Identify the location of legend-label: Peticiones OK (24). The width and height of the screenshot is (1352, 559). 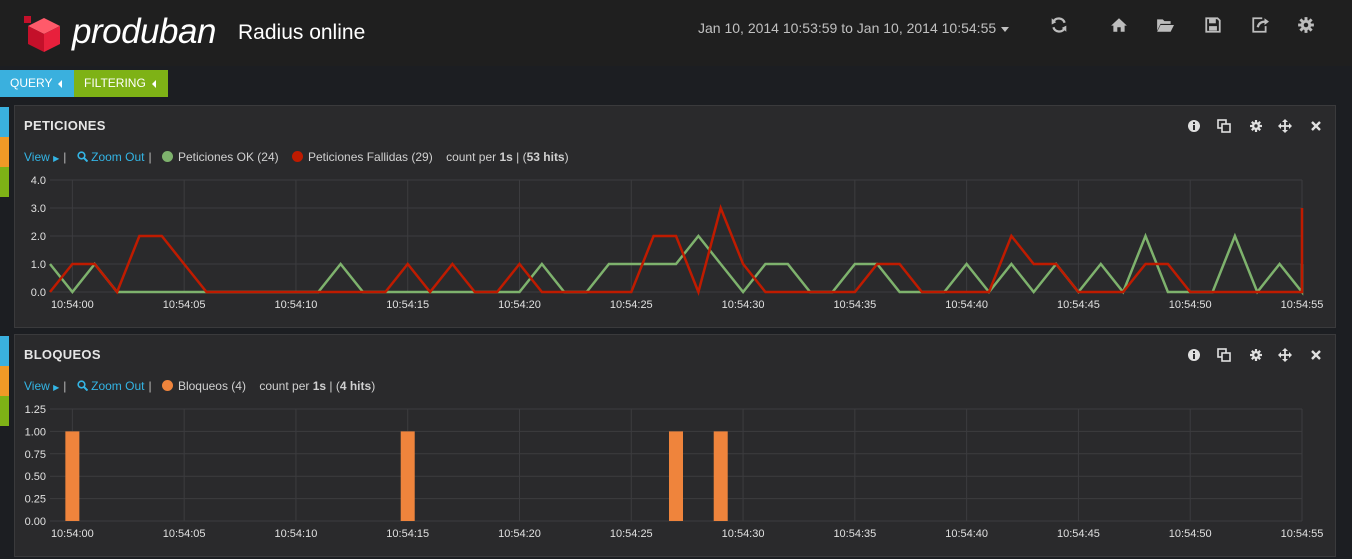
(228, 157).